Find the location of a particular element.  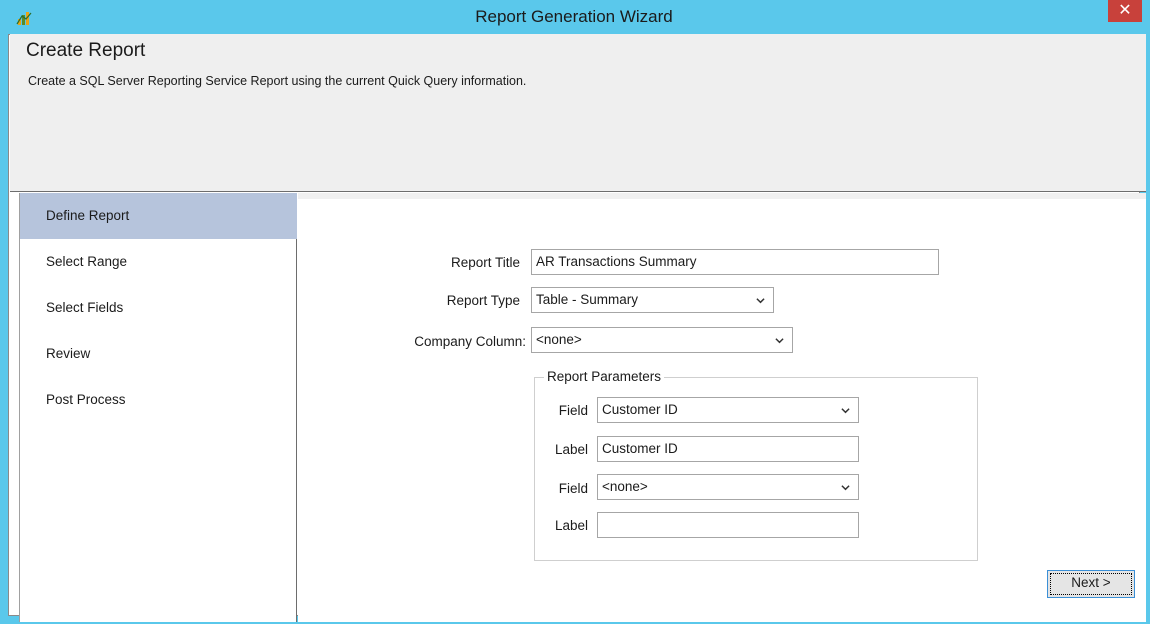

company-column-value: <none> is located at coordinates (559, 339).